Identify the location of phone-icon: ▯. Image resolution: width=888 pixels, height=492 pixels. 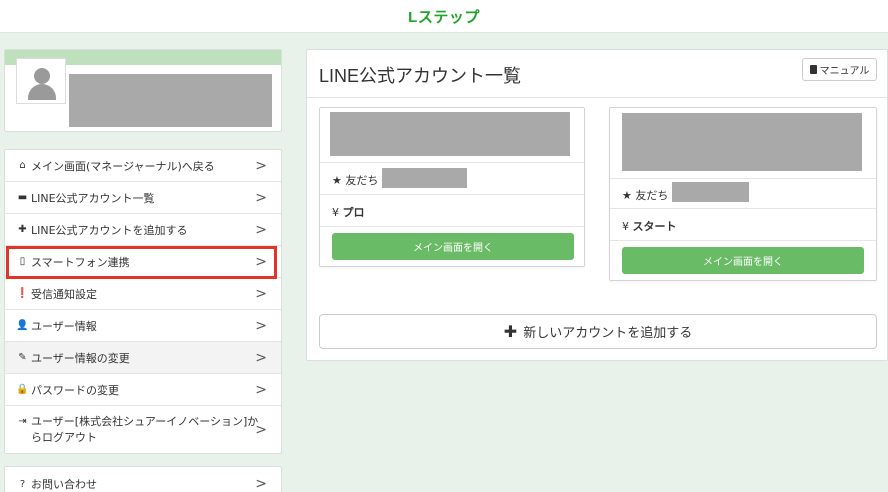
(22, 261).